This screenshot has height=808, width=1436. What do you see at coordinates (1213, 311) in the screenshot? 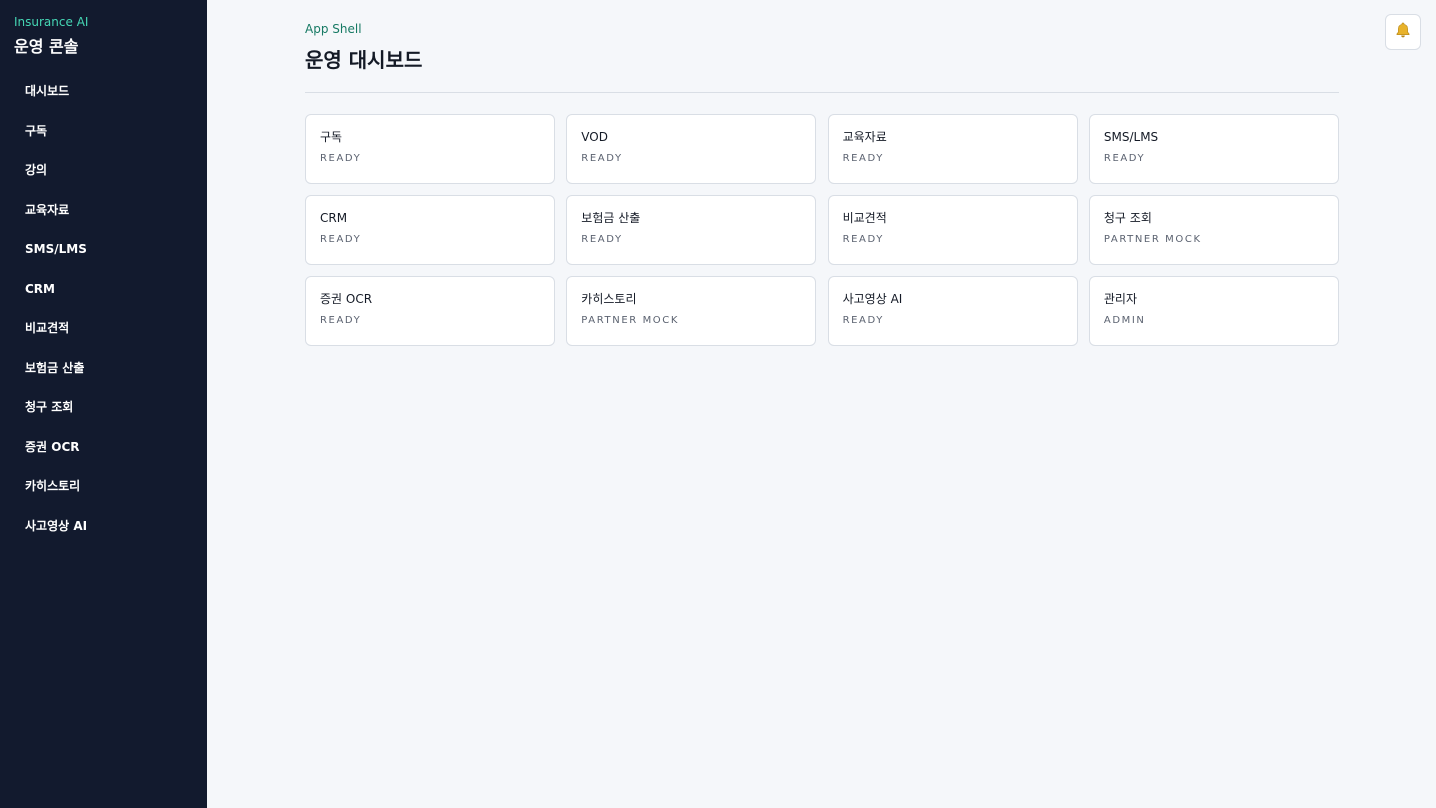
I see `module-card-admin: 관리자 ADMIN` at bounding box center [1213, 311].